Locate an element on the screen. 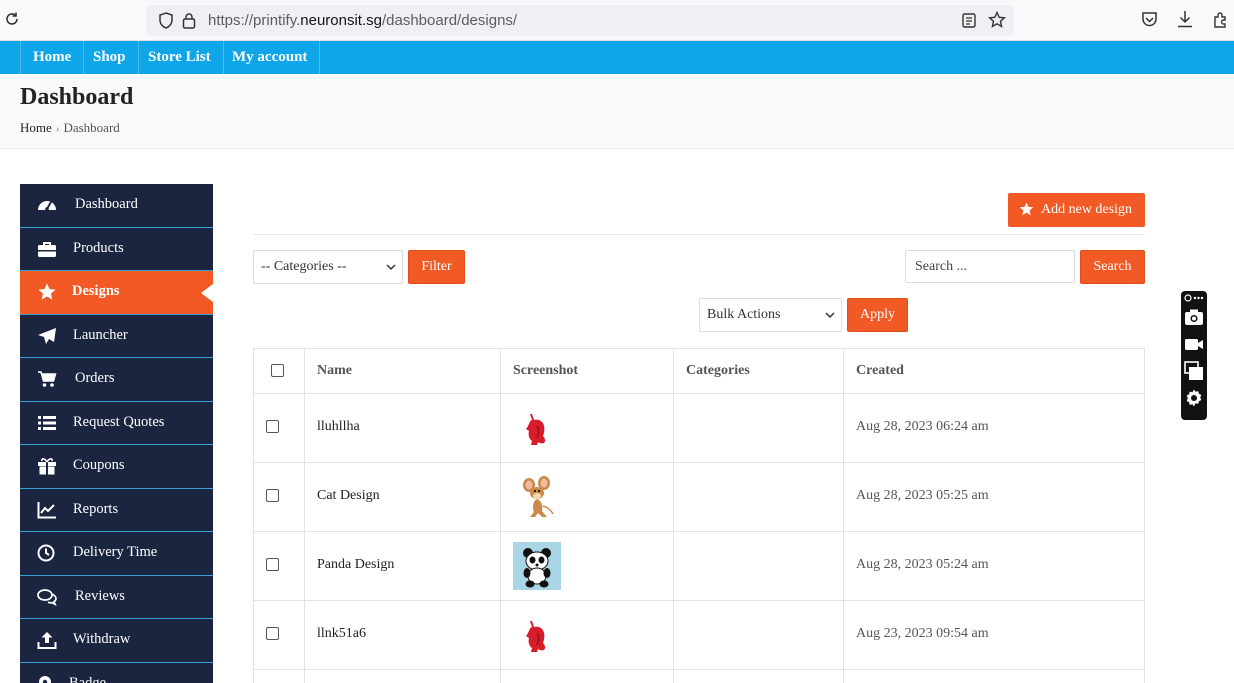 Image resolution: width=1234 pixels, height=683 pixels. filter-button: Filter is located at coordinates (436, 267).